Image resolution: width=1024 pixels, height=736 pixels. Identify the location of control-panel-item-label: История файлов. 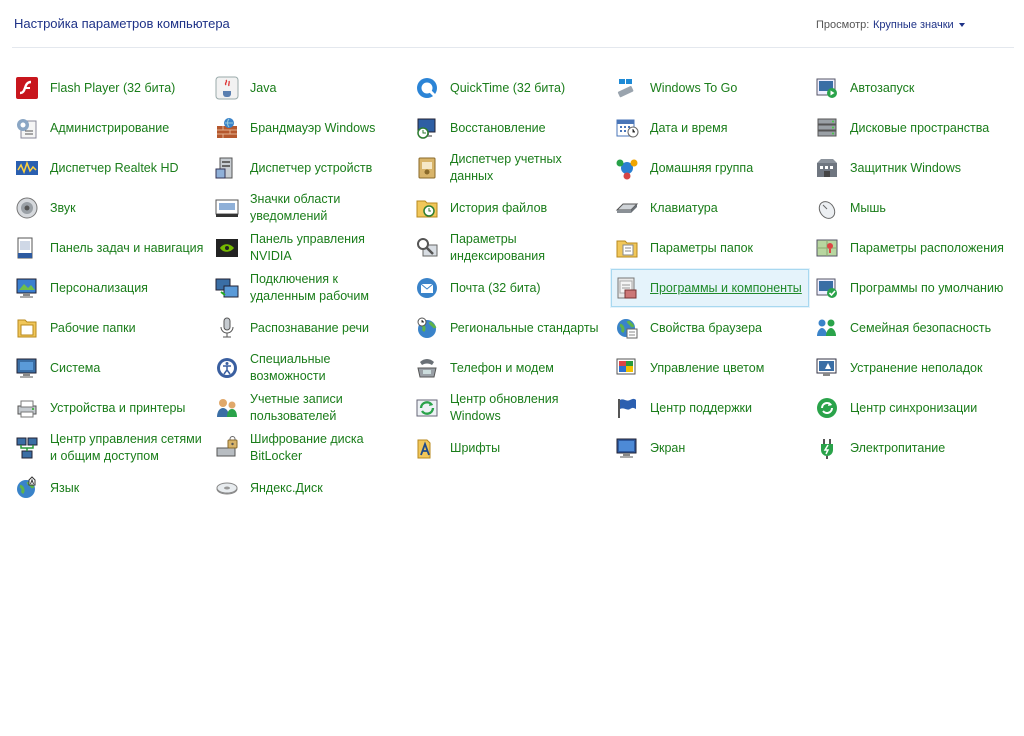
(499, 207).